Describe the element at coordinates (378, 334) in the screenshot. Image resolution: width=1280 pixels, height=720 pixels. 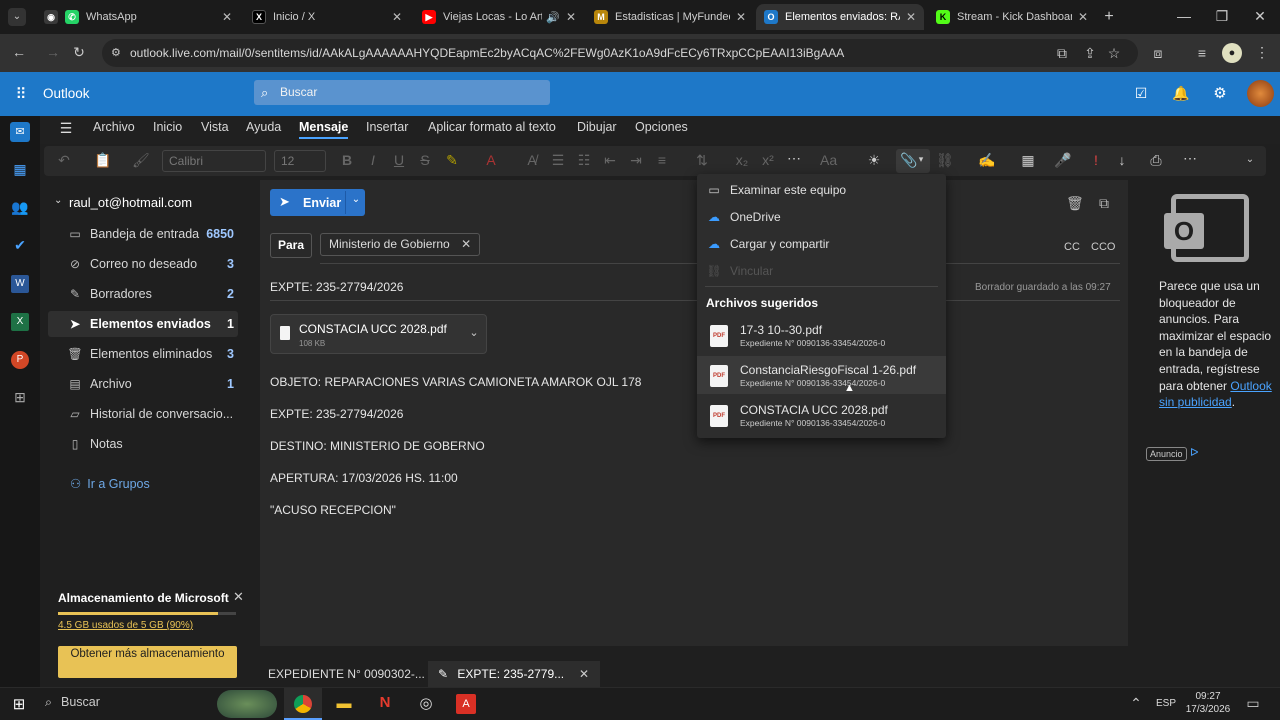
I see `attachment-card: CONSTACIA UCC 2028.pdf 108 KB ⌄` at that location.